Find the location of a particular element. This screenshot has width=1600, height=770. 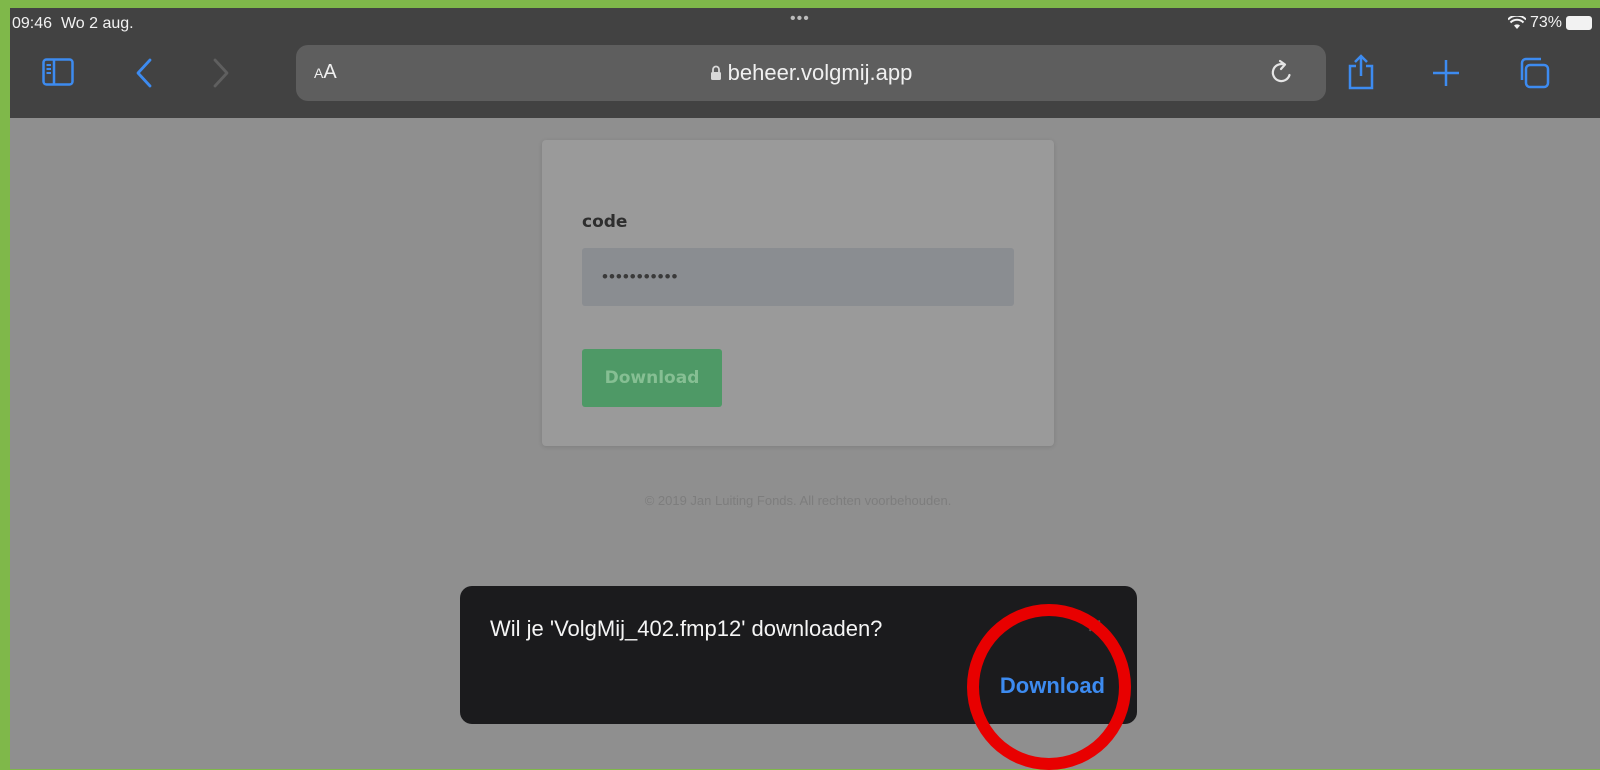

status-time: 09:46 Wo 2 aug. is located at coordinates (73, 23).